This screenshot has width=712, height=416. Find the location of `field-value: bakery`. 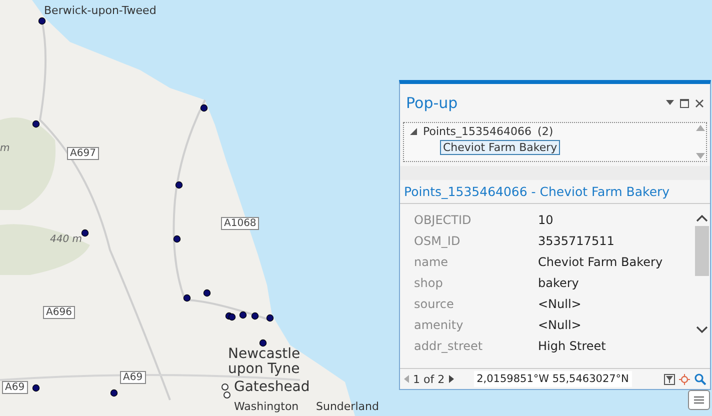

field-value: bakery is located at coordinates (559, 283).